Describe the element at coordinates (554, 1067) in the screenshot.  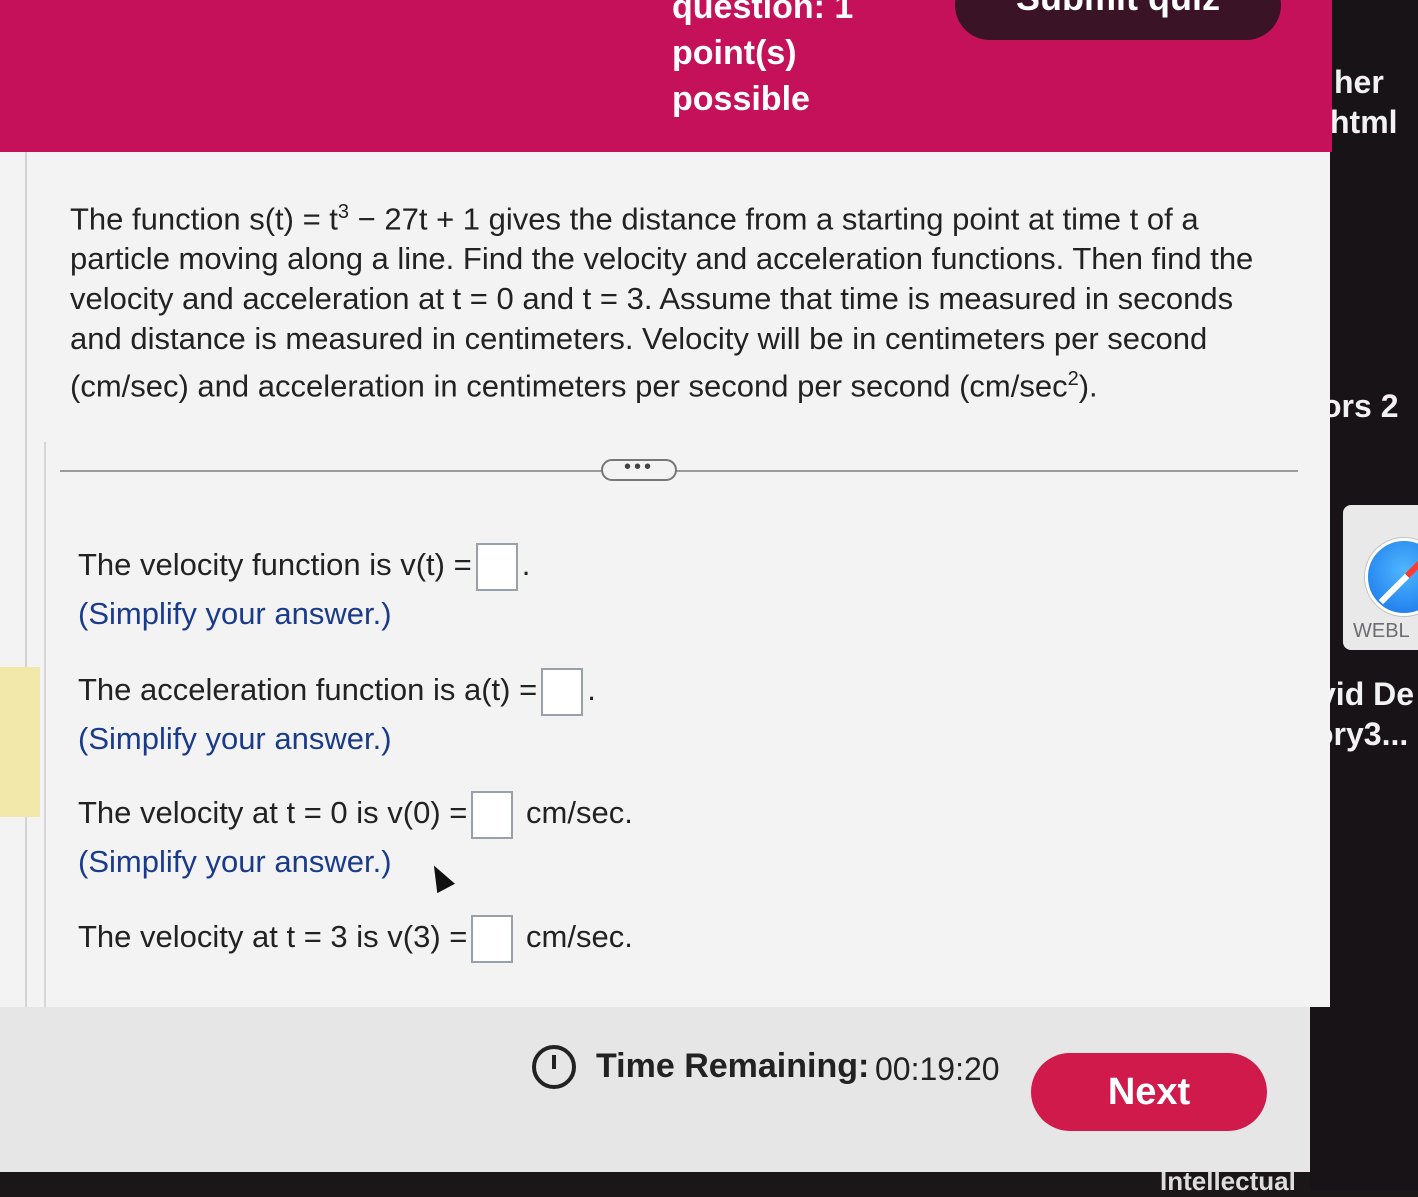
I see `clock-icon` at that location.